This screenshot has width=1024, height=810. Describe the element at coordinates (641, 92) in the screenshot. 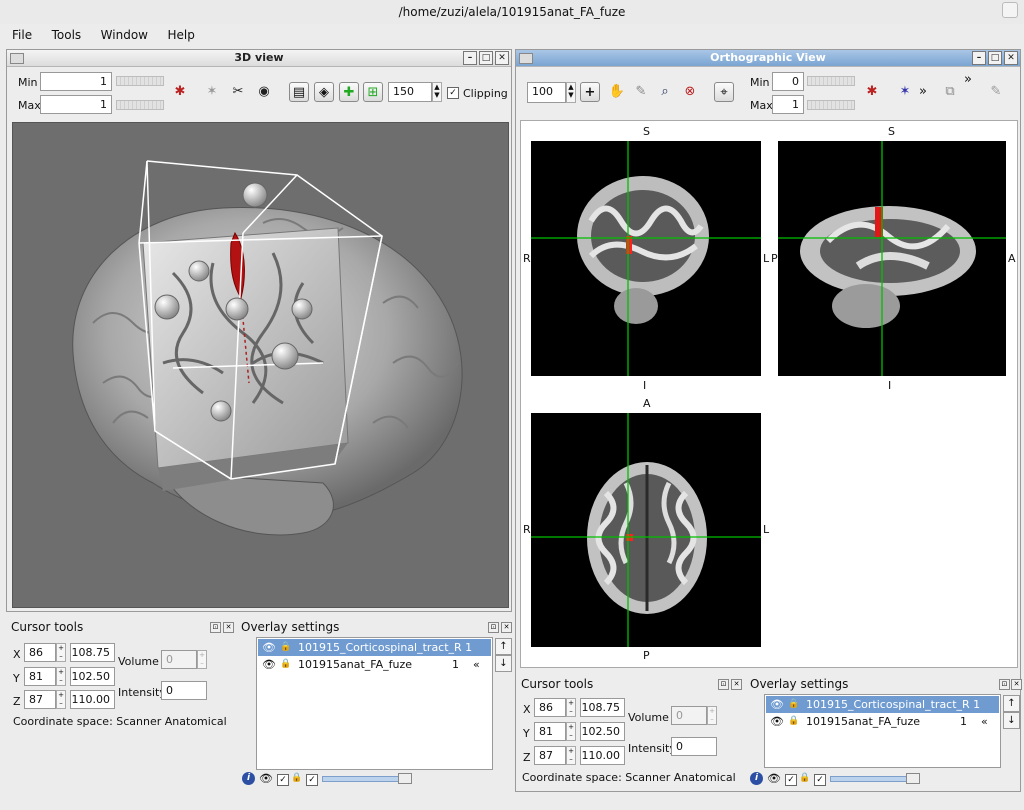

I see `pencil-icon: ✎` at that location.